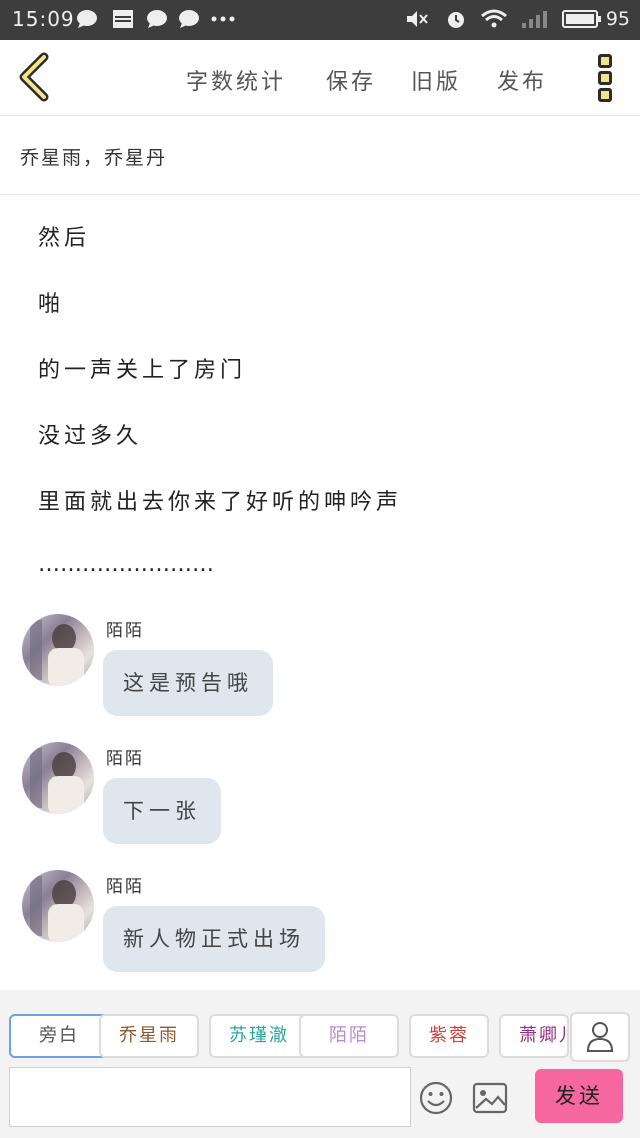 The image size is (640, 1138). I want to click on chat-message: 陌陌 下一张, so click(322, 802).